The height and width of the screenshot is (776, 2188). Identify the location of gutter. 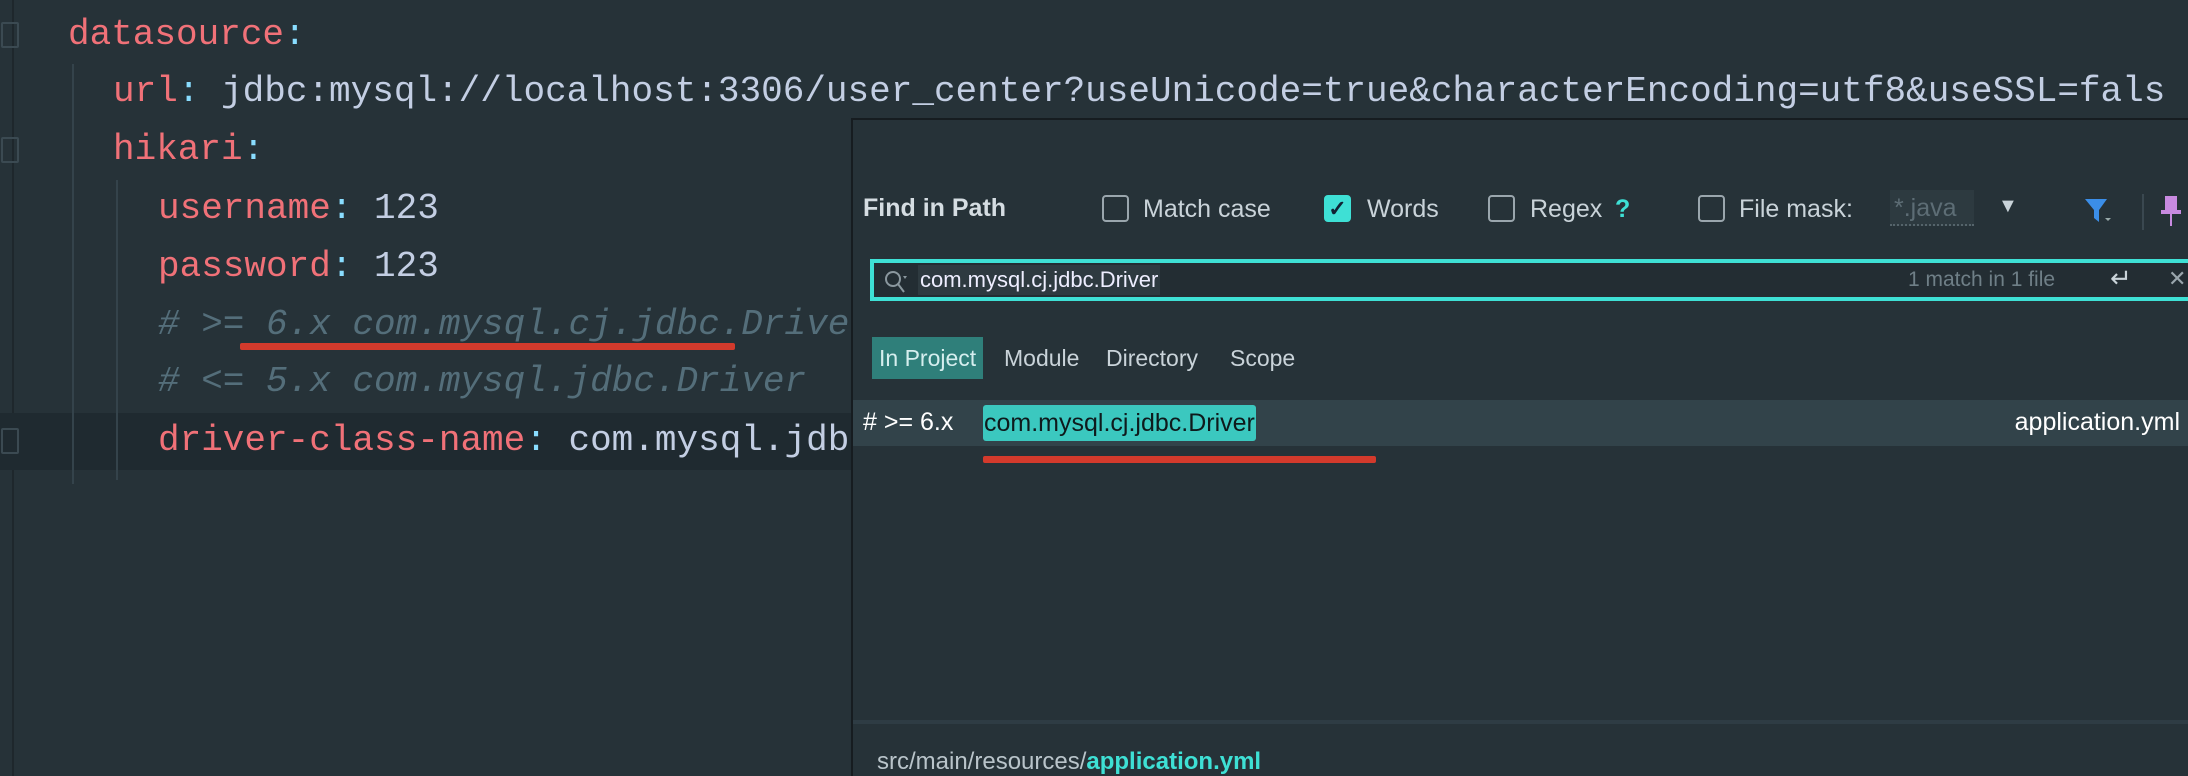
(13, 388).